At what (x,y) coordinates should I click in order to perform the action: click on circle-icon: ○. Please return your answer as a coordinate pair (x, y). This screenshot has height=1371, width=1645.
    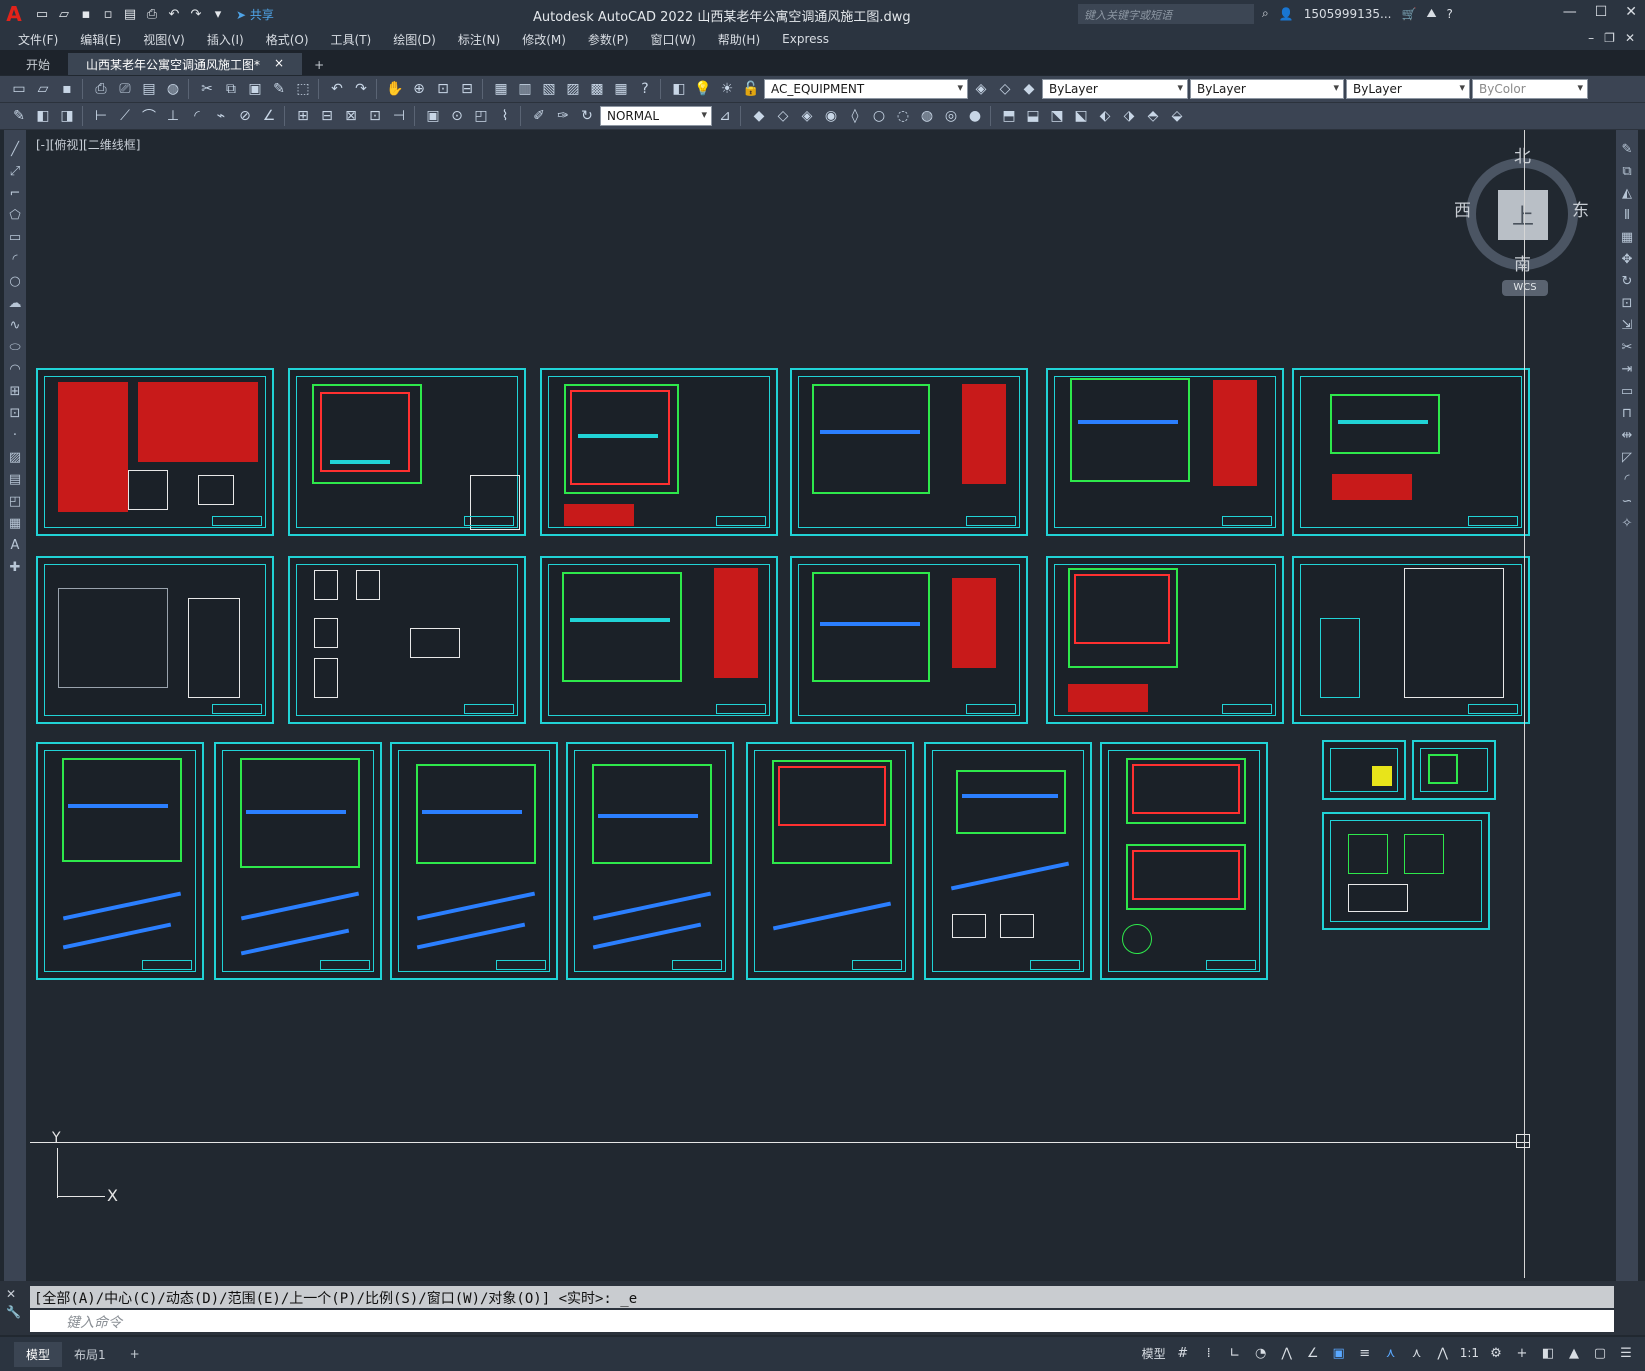
    Looking at the image, I should click on (15, 281).